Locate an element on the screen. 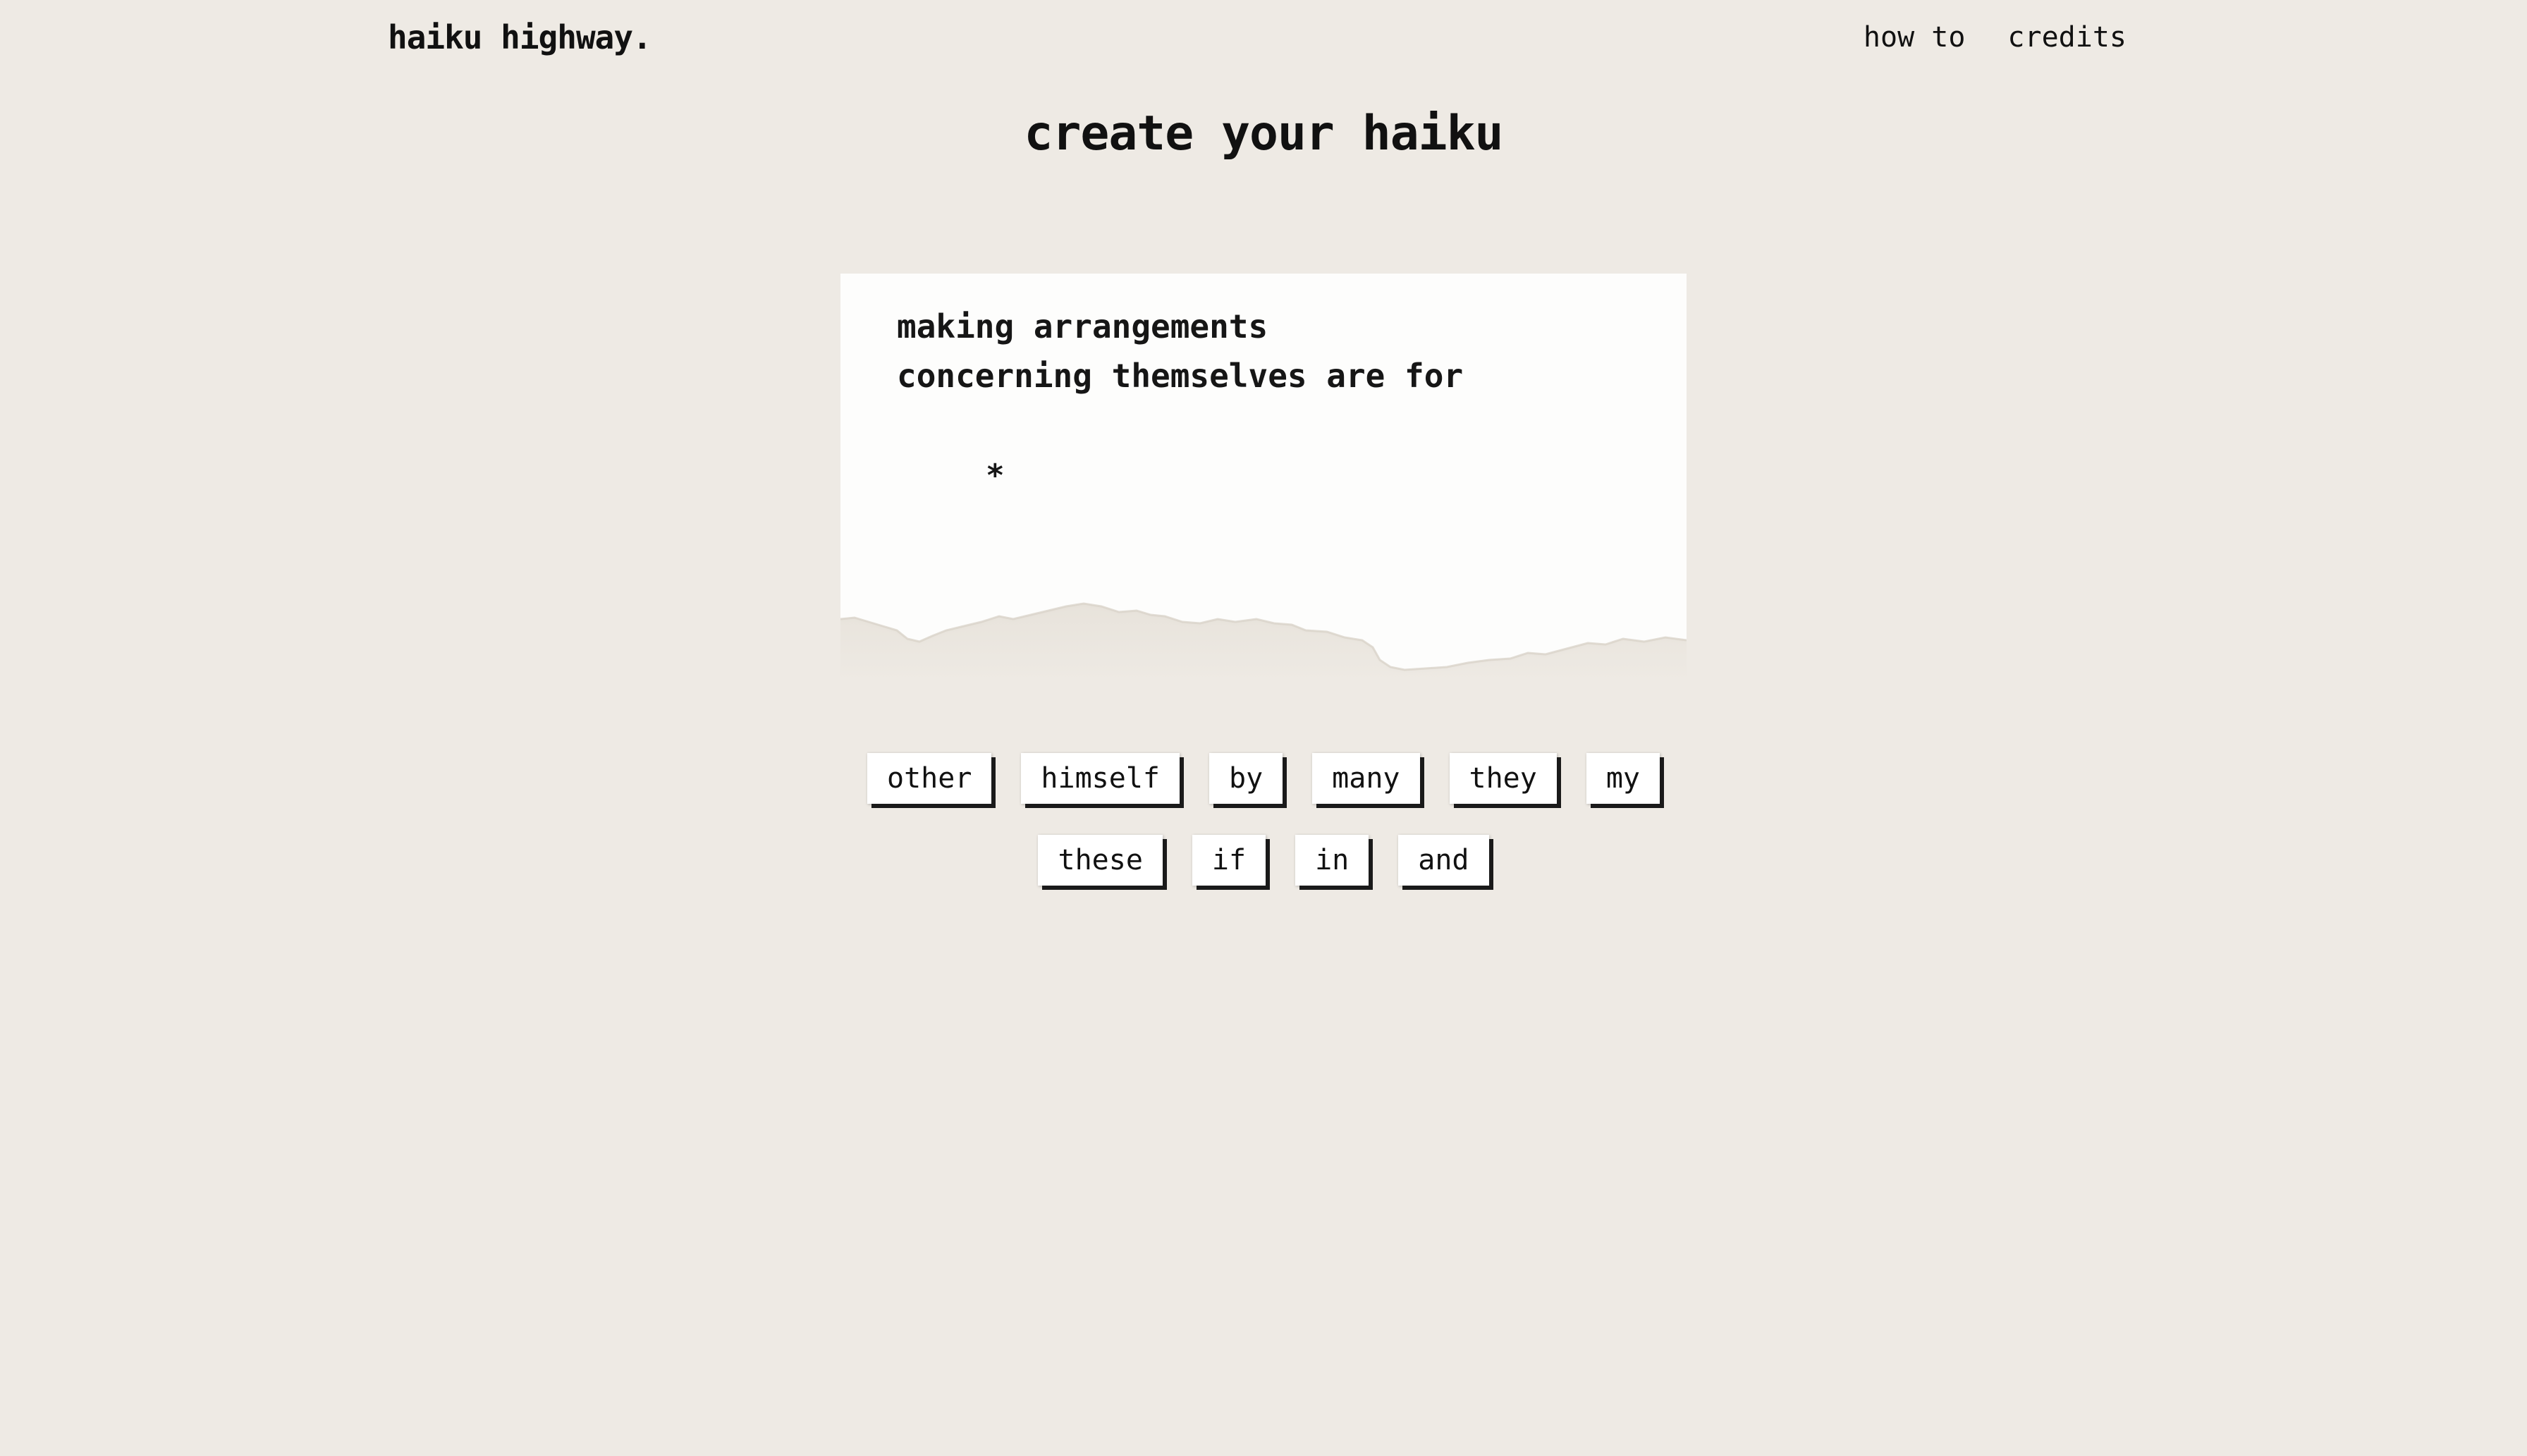 The width and height of the screenshot is (2527, 1456). main-nav: how to credits is located at coordinates (1995, 37).